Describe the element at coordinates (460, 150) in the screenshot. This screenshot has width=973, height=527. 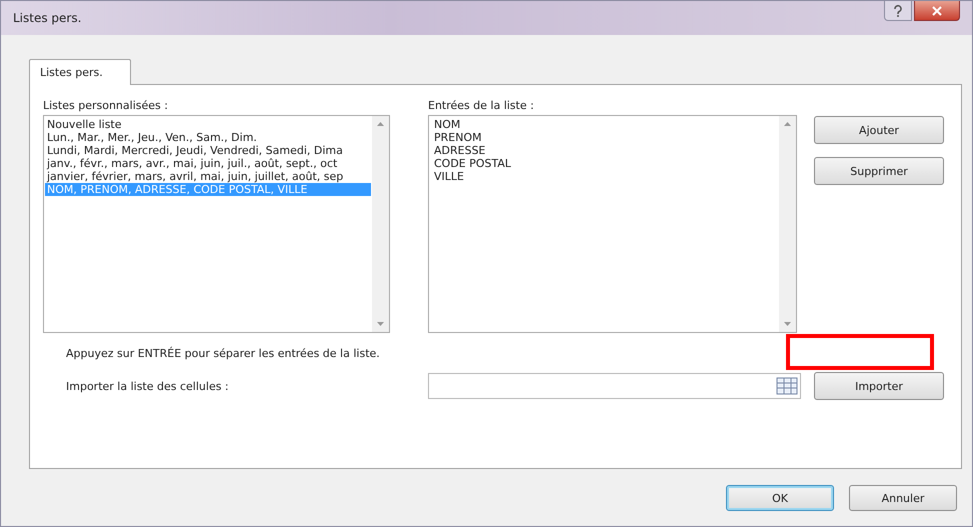
I see `entry-line: ADRESSE` at that location.